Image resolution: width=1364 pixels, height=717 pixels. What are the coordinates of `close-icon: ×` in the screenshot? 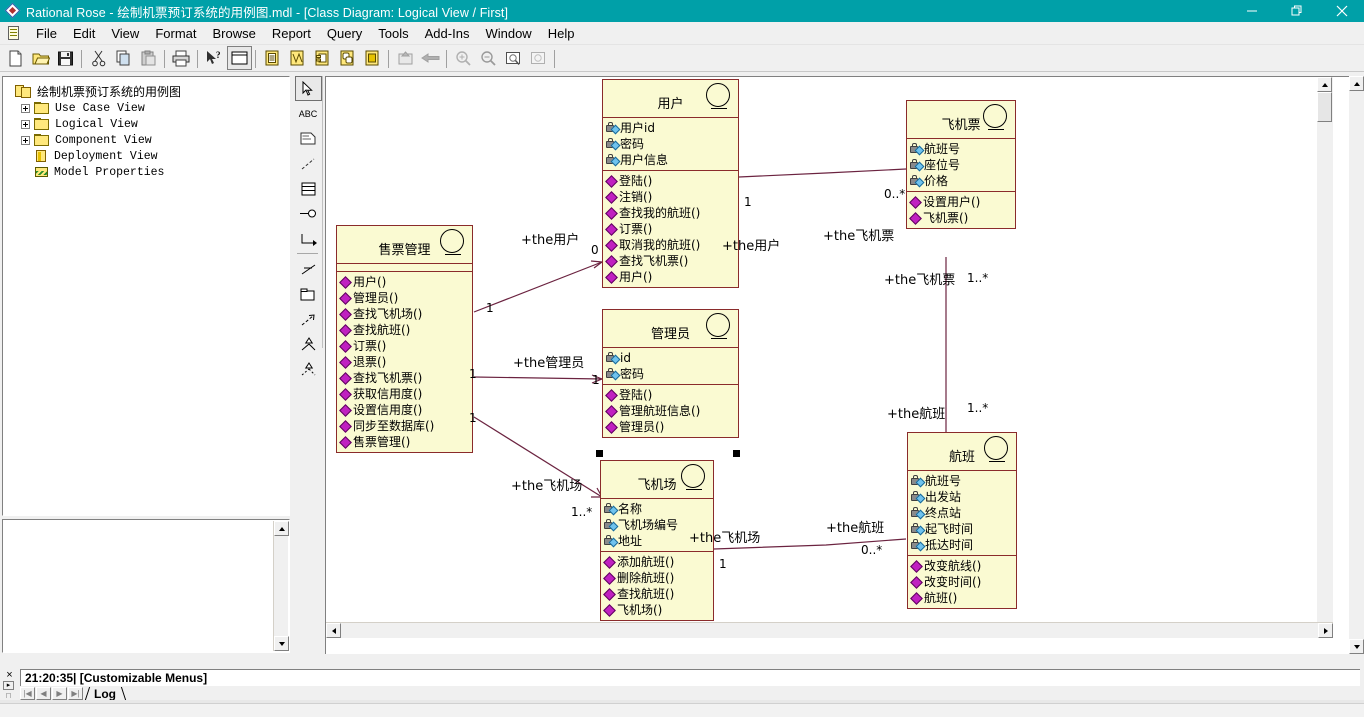 It's located at (9, 675).